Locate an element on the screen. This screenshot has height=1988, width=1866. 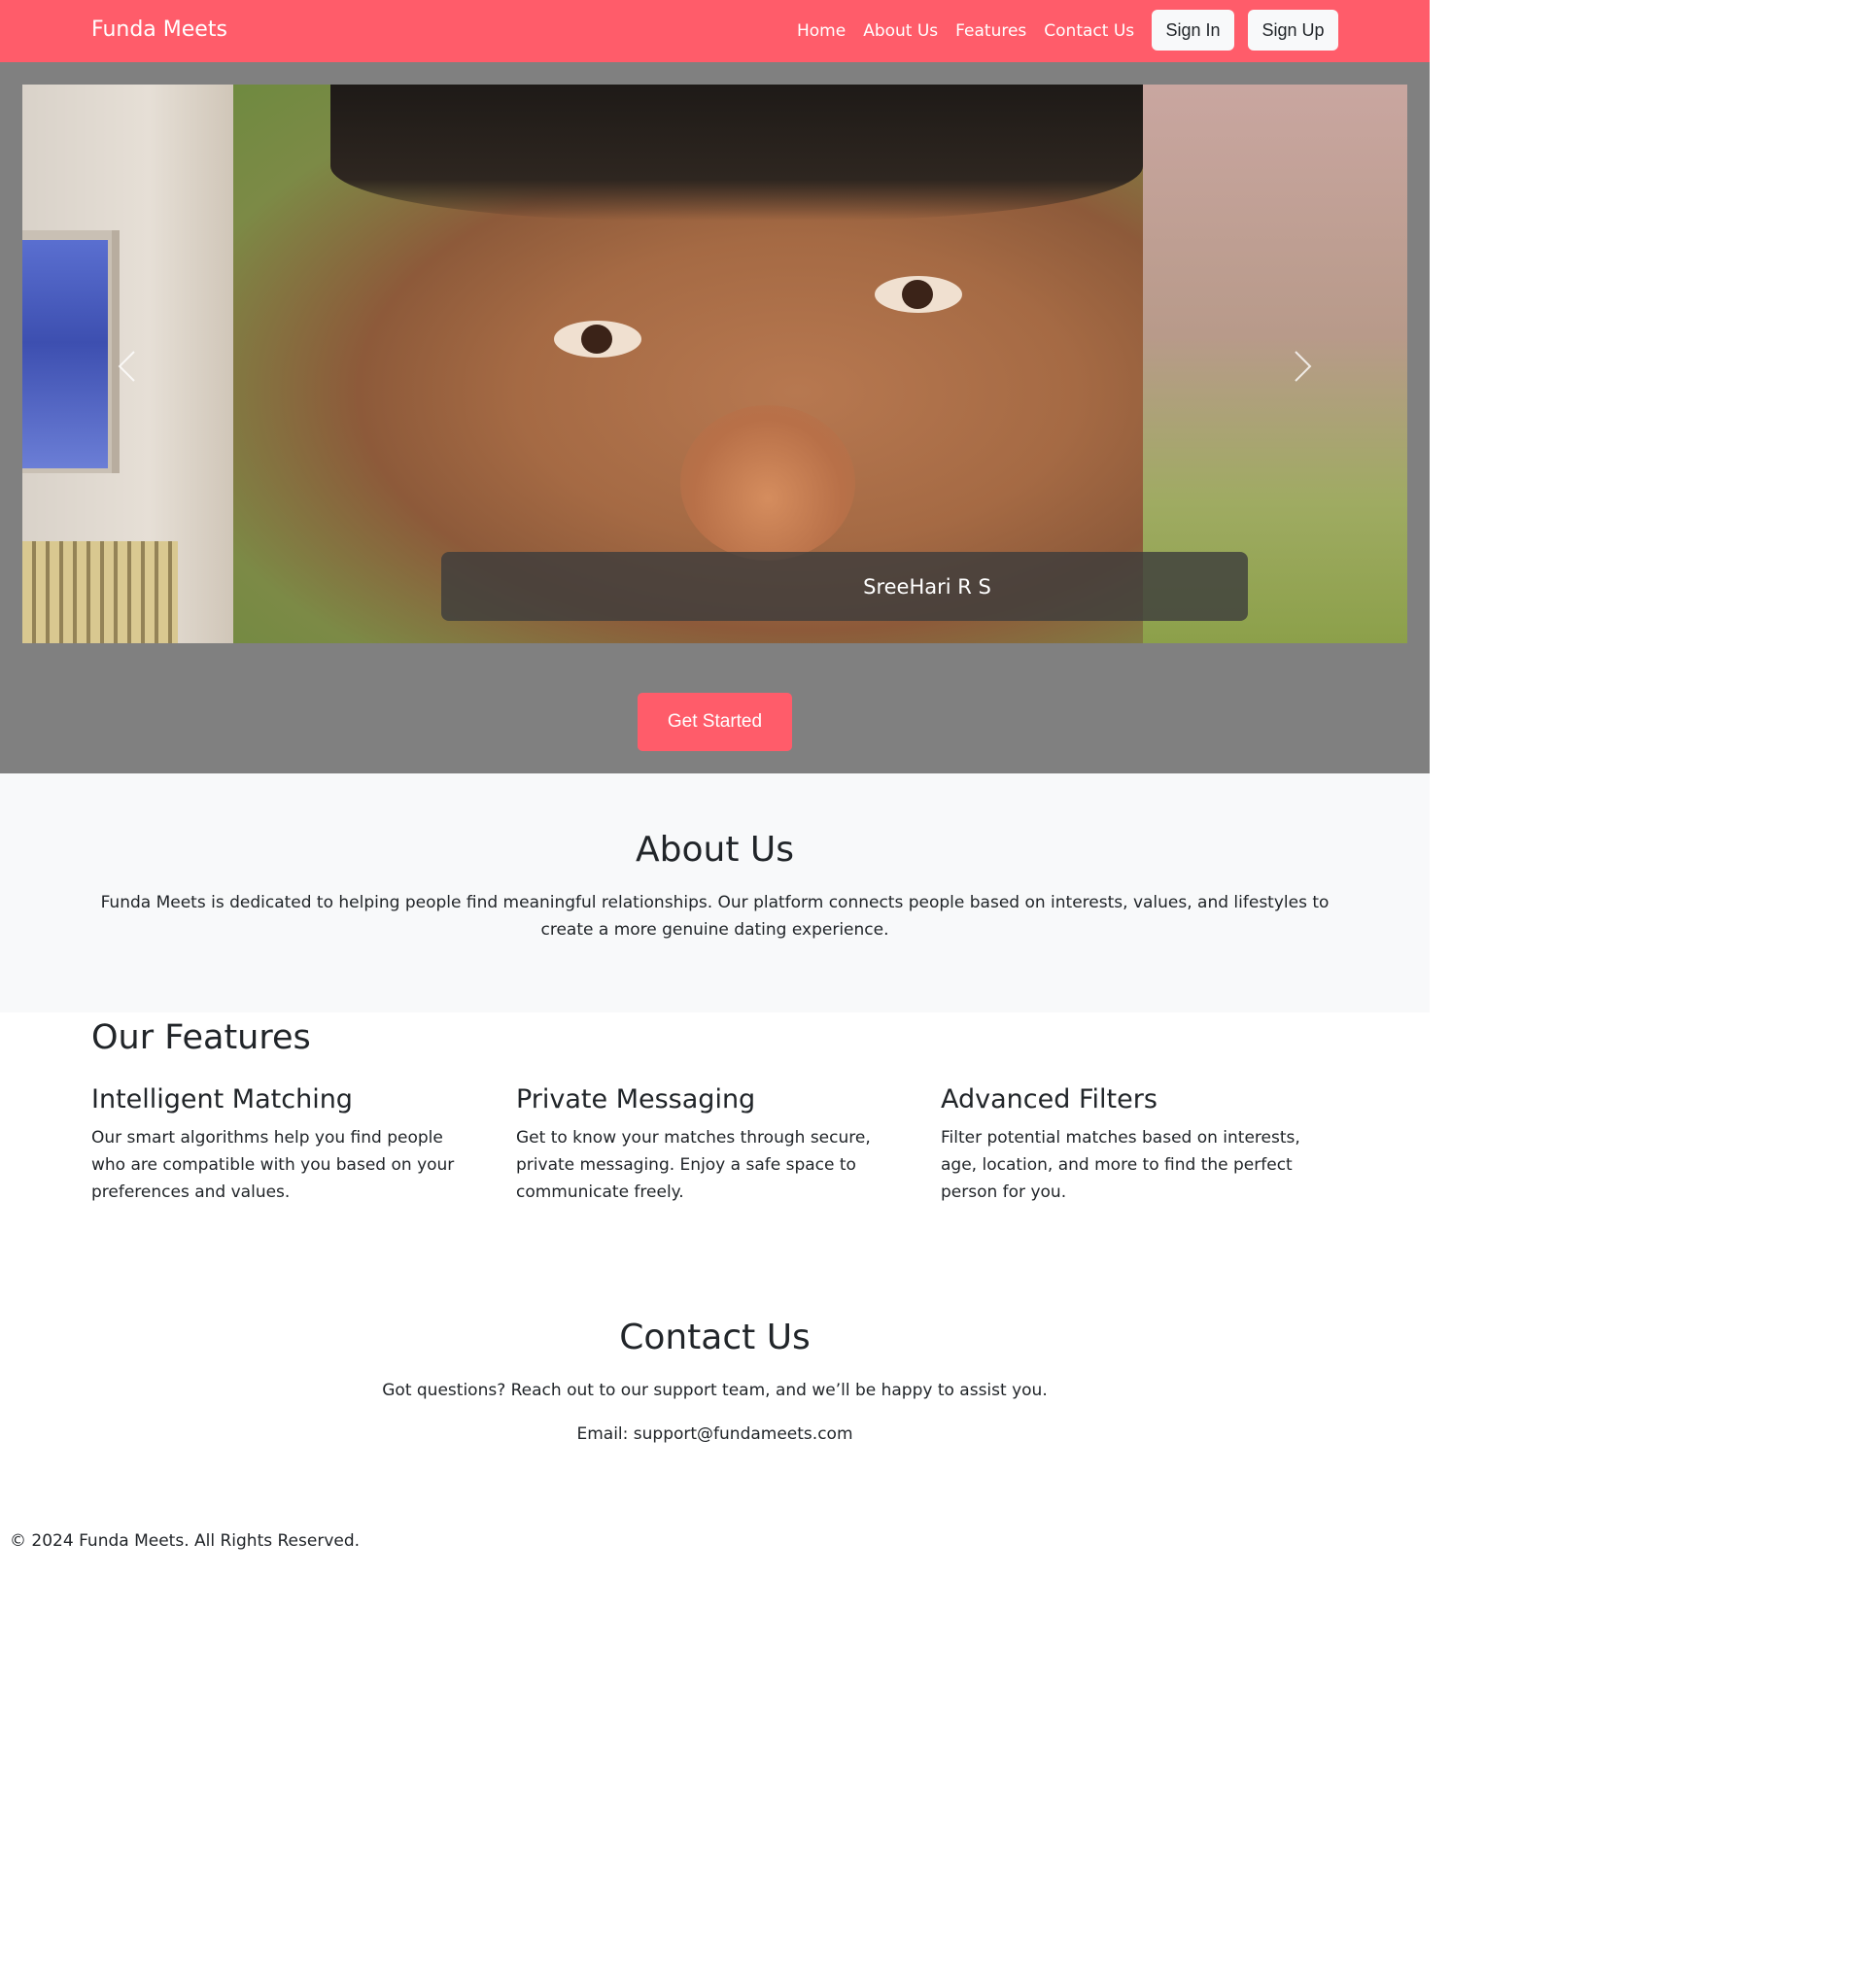
chevron-left-icon is located at coordinates (126, 366).